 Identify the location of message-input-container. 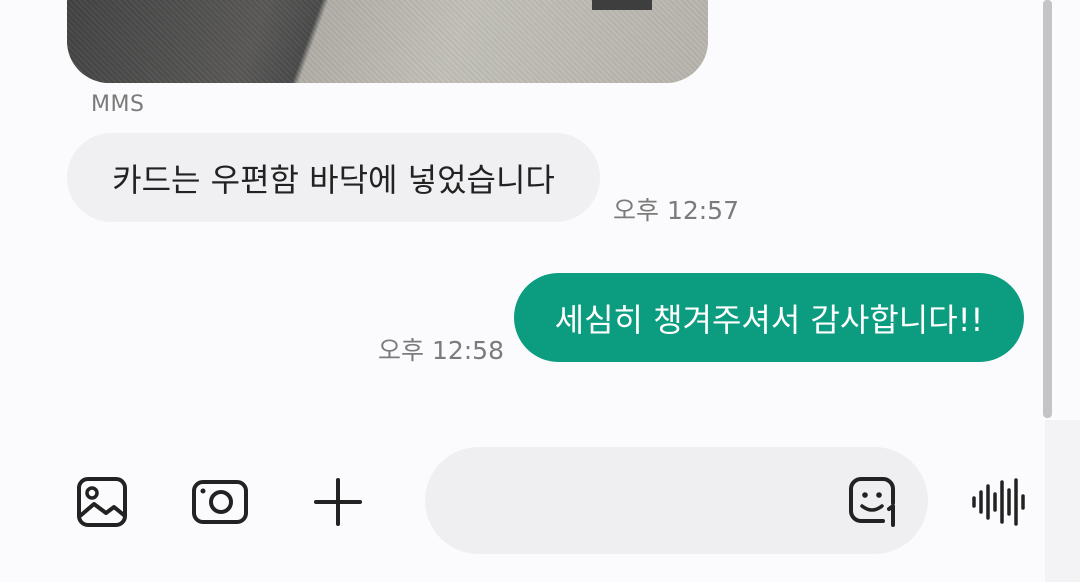
(676, 501).